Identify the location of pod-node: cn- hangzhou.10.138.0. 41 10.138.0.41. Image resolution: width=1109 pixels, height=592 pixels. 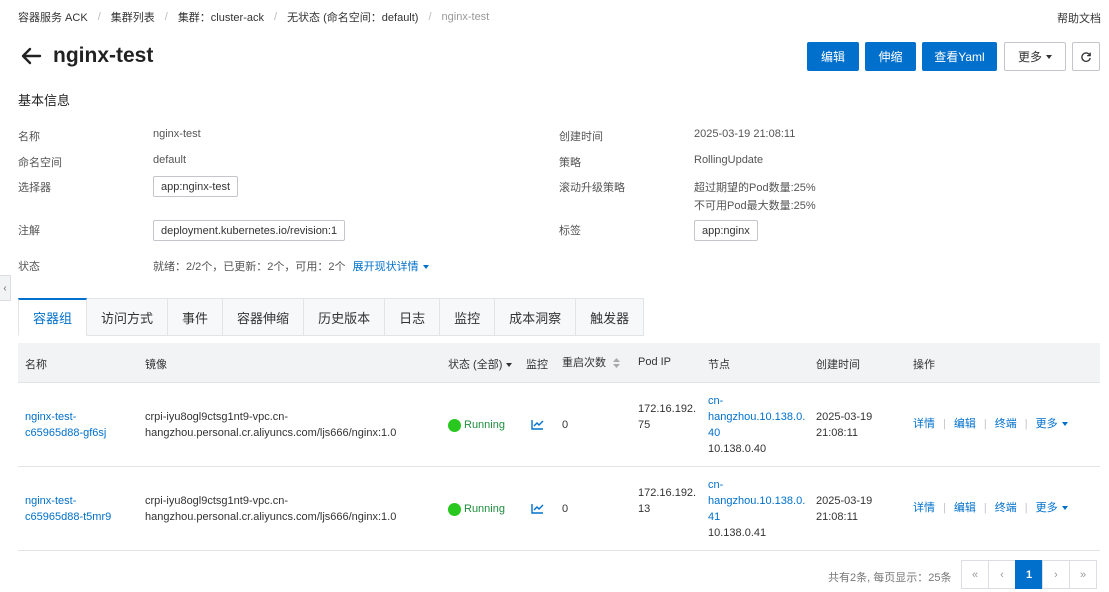
(756, 509).